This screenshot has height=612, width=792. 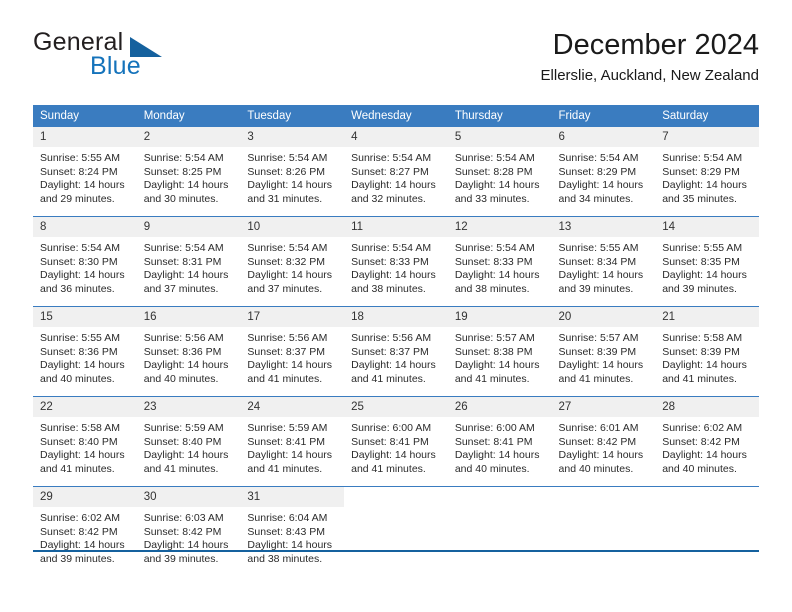 I want to click on sunrise-text: Sunrise: 5:58 AM, so click(x=702, y=338).